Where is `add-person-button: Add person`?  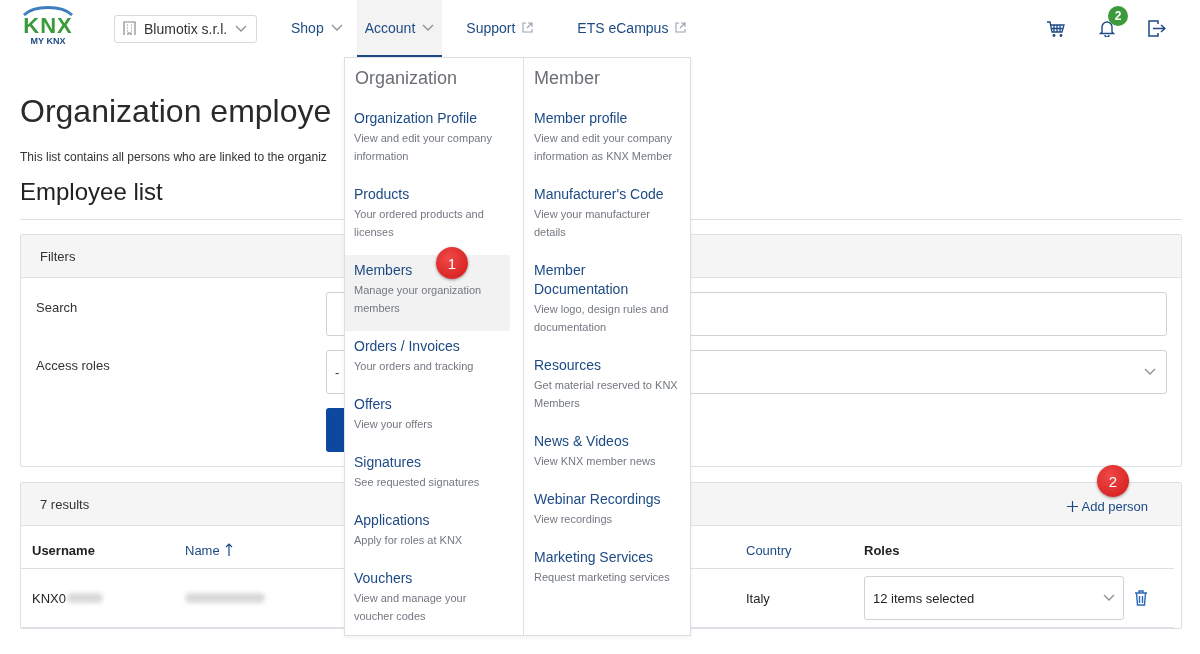
add-person-button: Add person is located at coordinates (1107, 506).